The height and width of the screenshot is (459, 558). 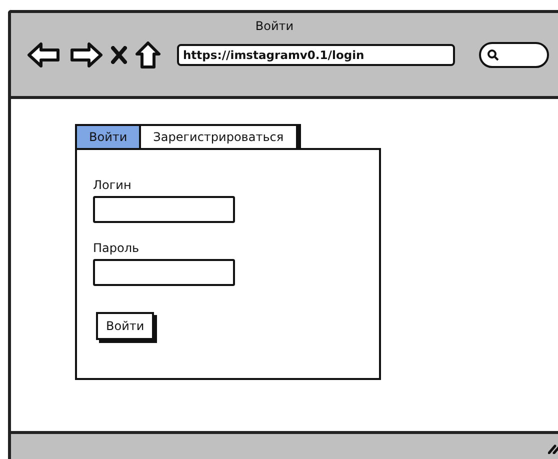 I want to click on close-icon, so click(x=119, y=55).